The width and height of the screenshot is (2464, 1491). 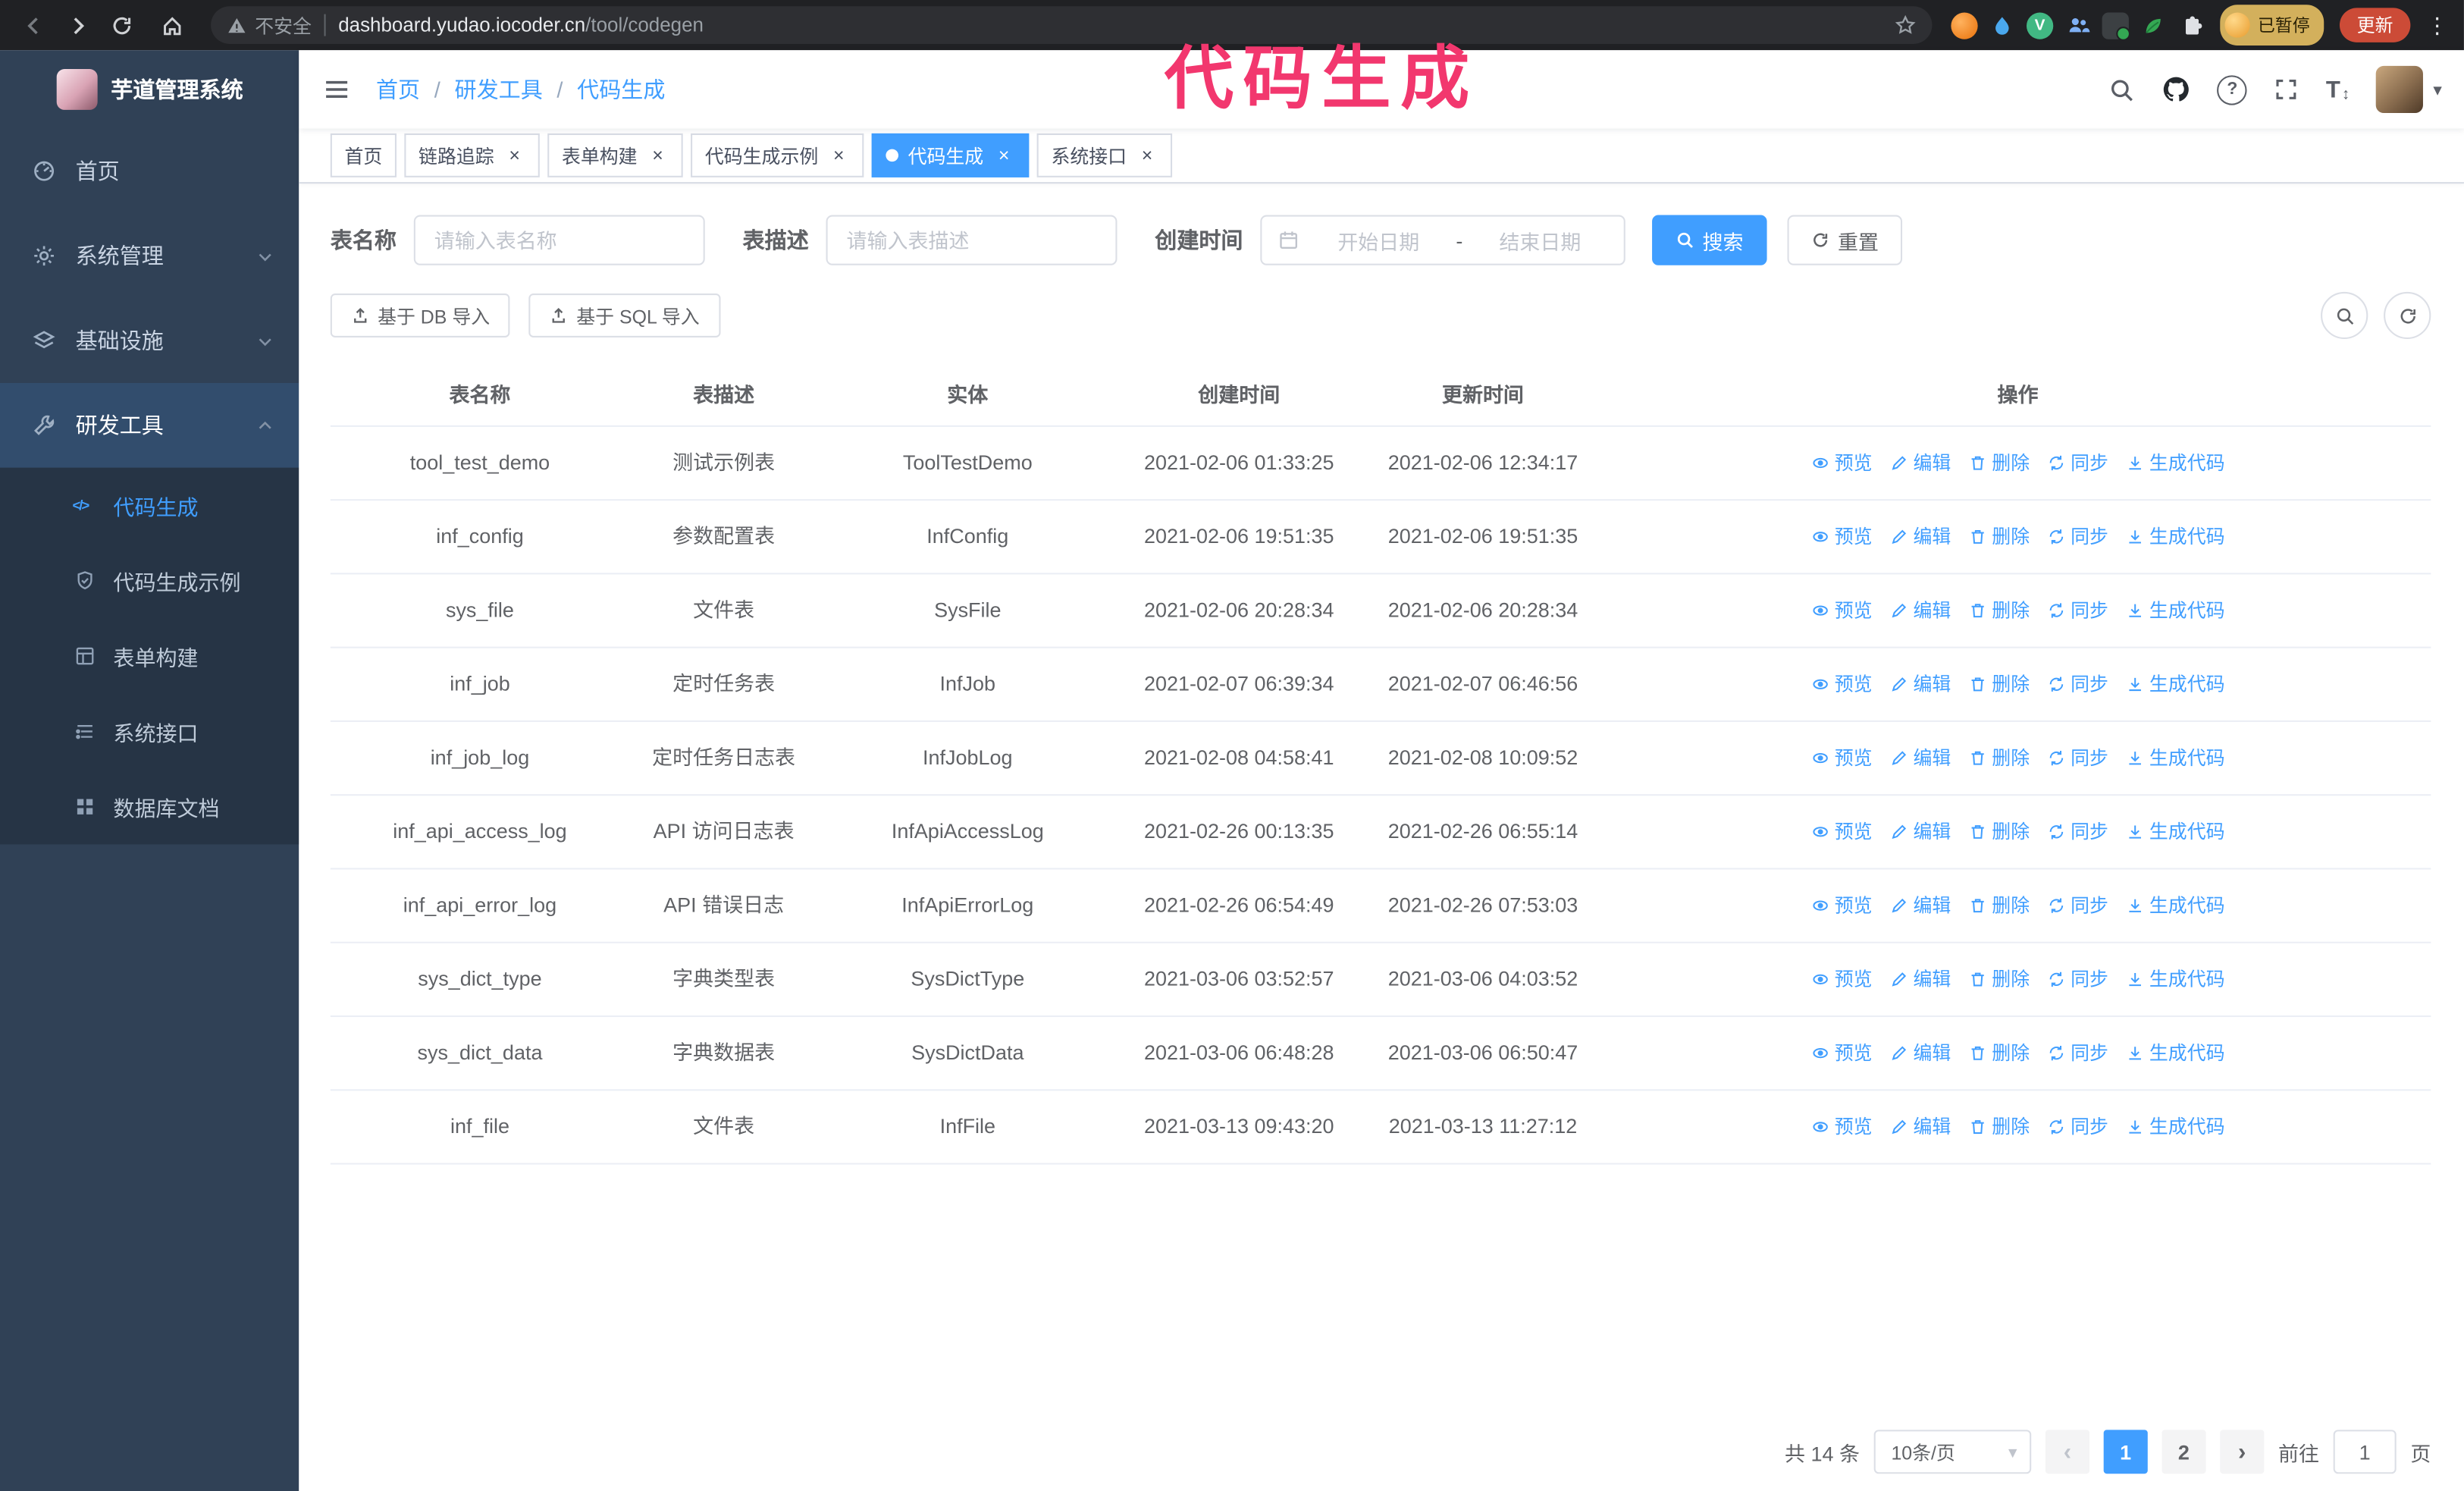 What do you see at coordinates (150, 340) in the screenshot?
I see `sidebar-item-infra: 基础设施` at bounding box center [150, 340].